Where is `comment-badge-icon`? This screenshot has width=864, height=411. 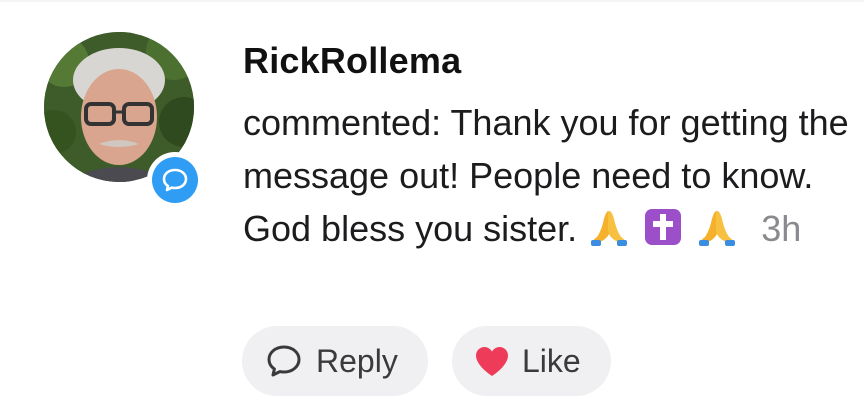
comment-badge-icon is located at coordinates (175, 180).